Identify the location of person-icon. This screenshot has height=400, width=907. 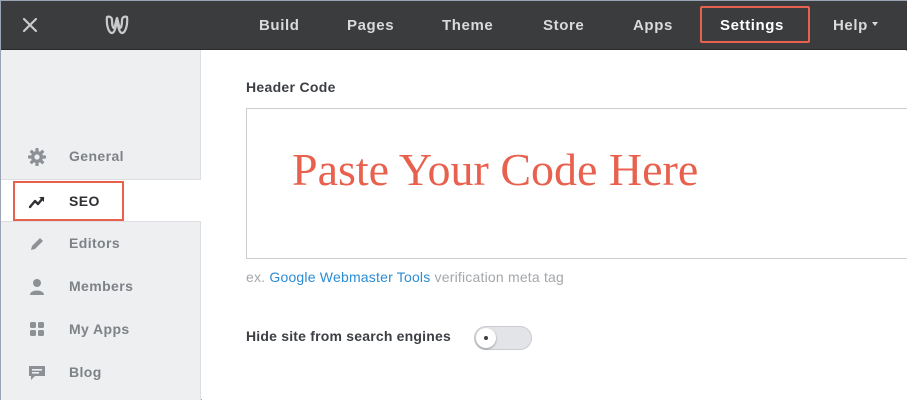
(37, 287).